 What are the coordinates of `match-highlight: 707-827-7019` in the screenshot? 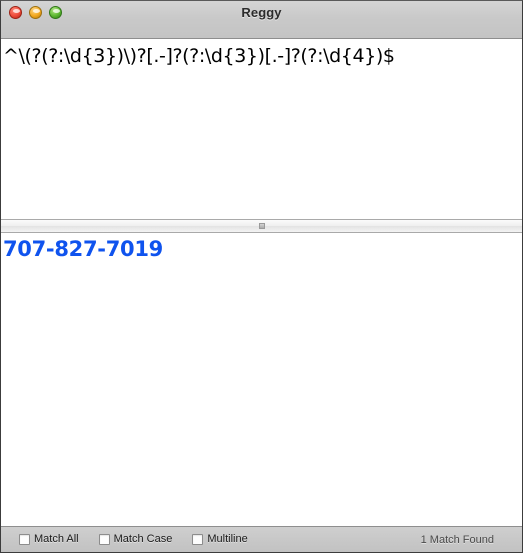 It's located at (83, 249).